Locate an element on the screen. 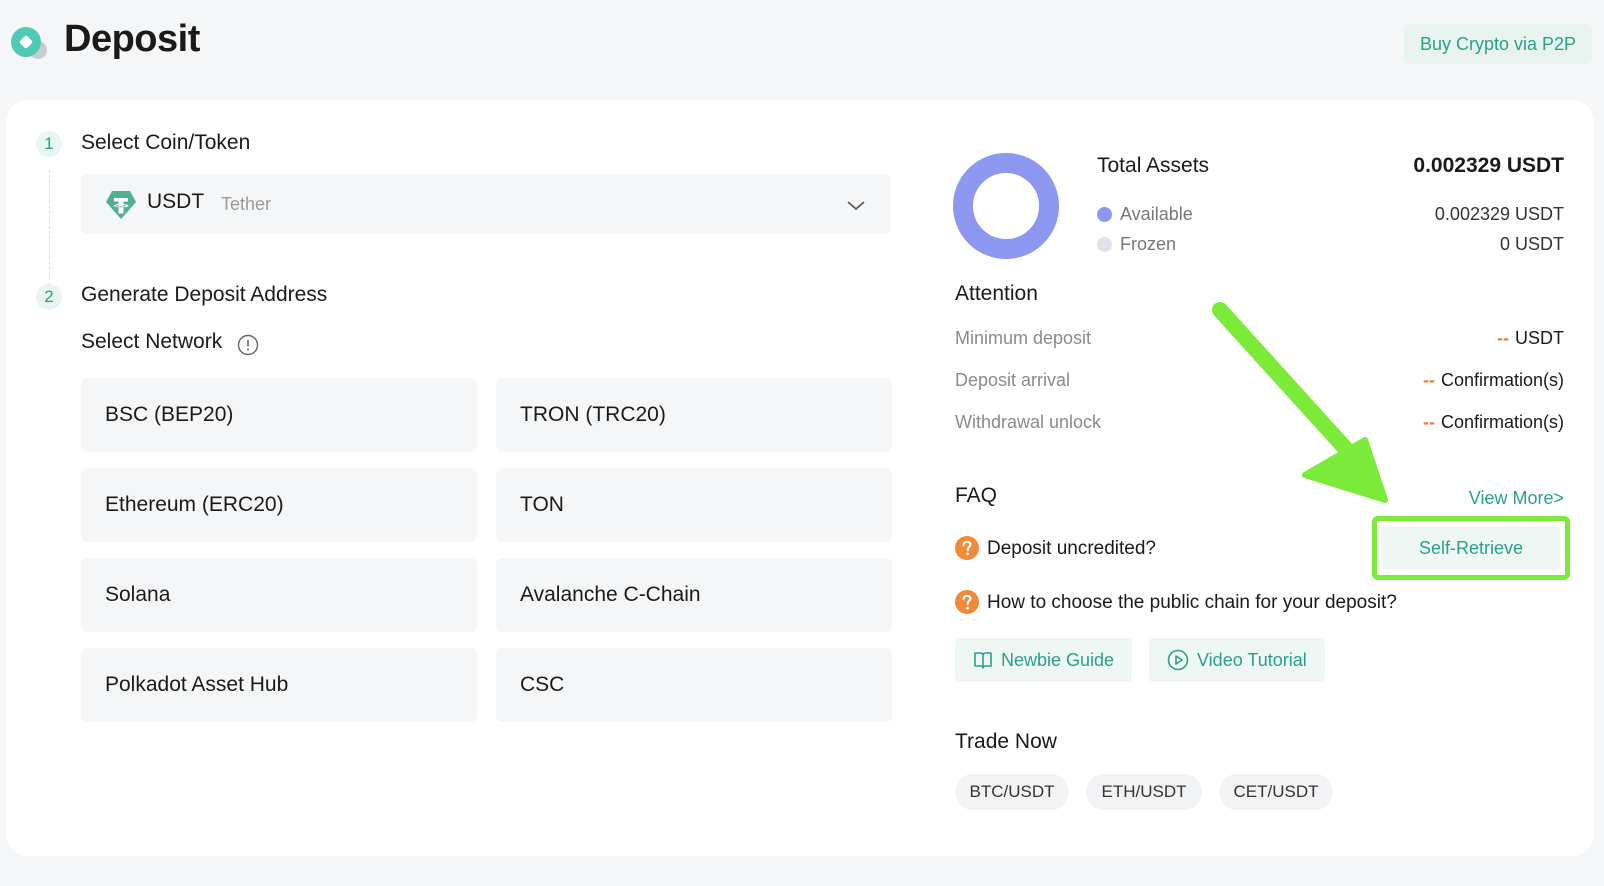 The image size is (1604, 886). faq-question: Deposit uncredited? is located at coordinates (1071, 549).